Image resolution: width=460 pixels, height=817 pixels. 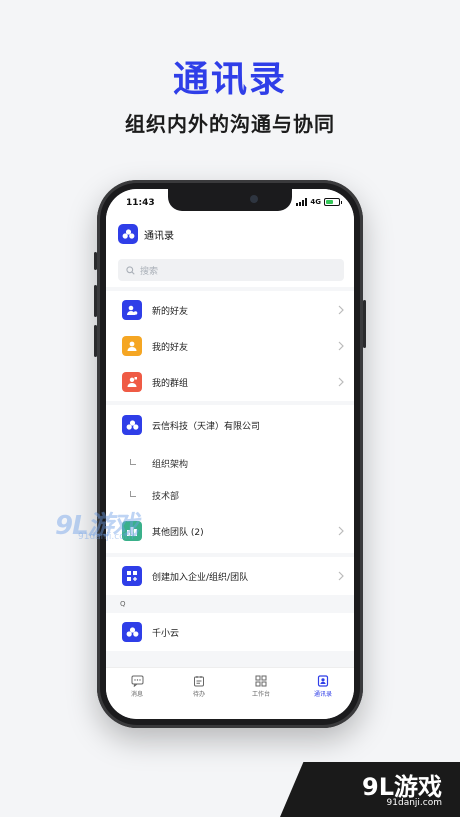 I want to click on person-row: 千小云, so click(x=230, y=632).